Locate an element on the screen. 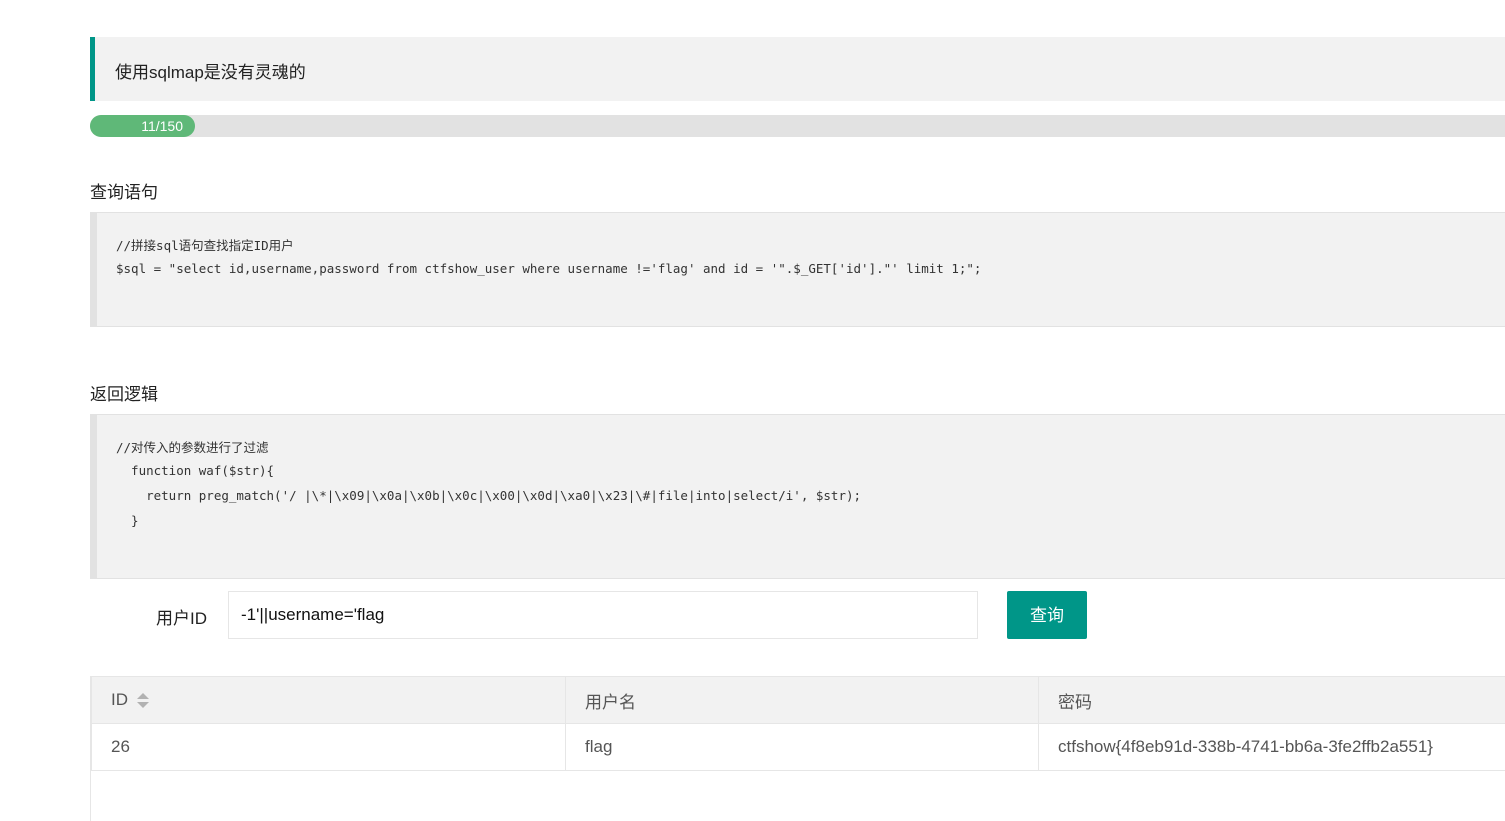  column-header-password: 密码 is located at coordinates (1271, 700).